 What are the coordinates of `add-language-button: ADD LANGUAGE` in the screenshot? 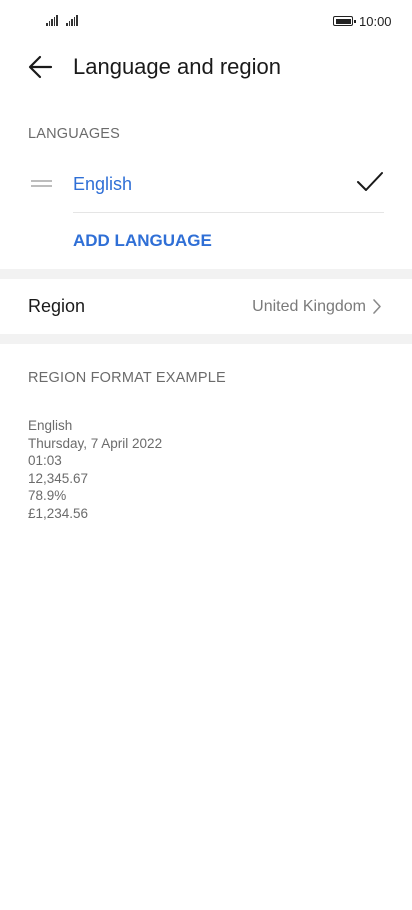 It's located at (142, 241).